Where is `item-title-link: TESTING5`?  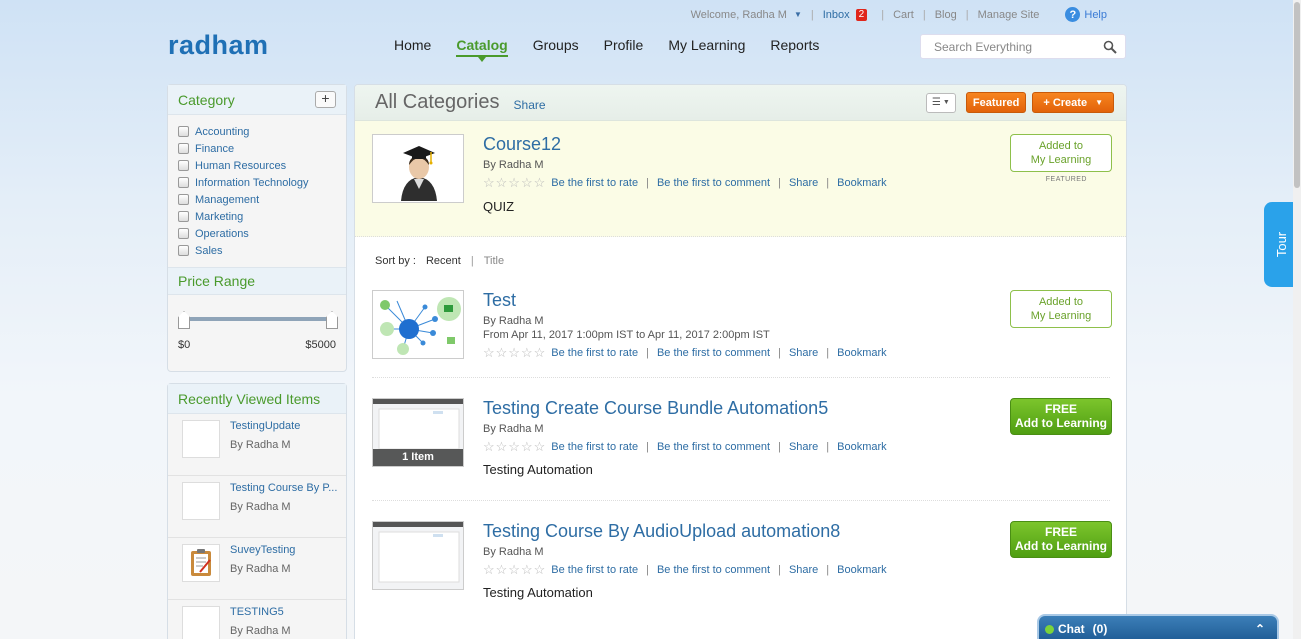 item-title-link: TESTING5 is located at coordinates (288, 612).